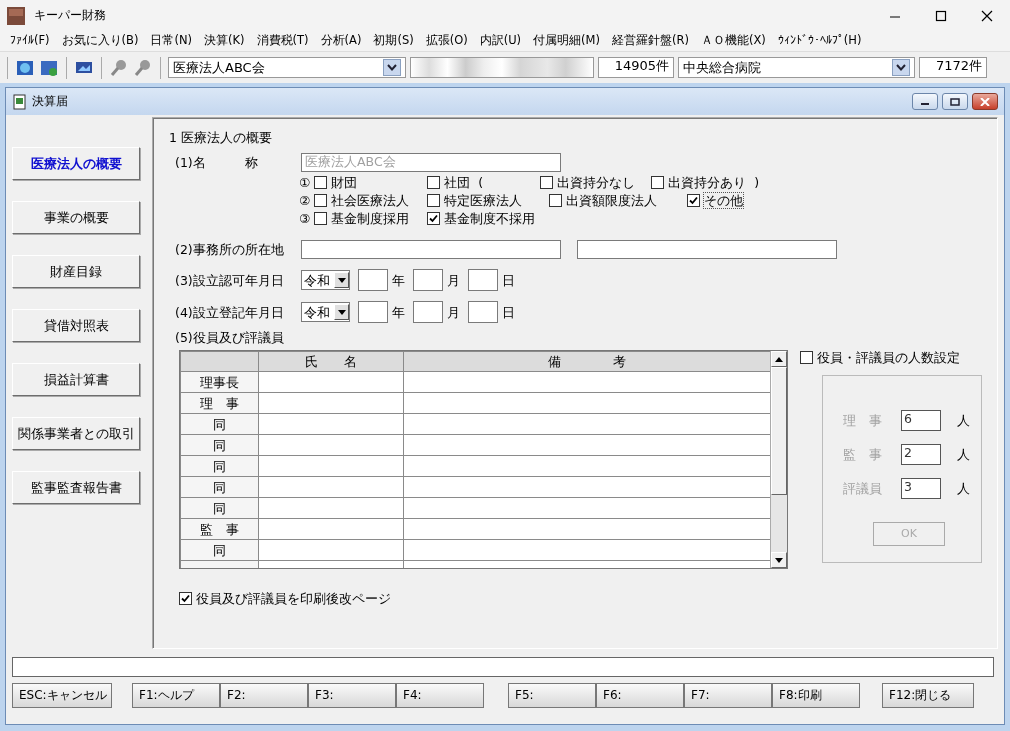  I want to click on checkbox-label: 出資額限度法人, so click(612, 200).